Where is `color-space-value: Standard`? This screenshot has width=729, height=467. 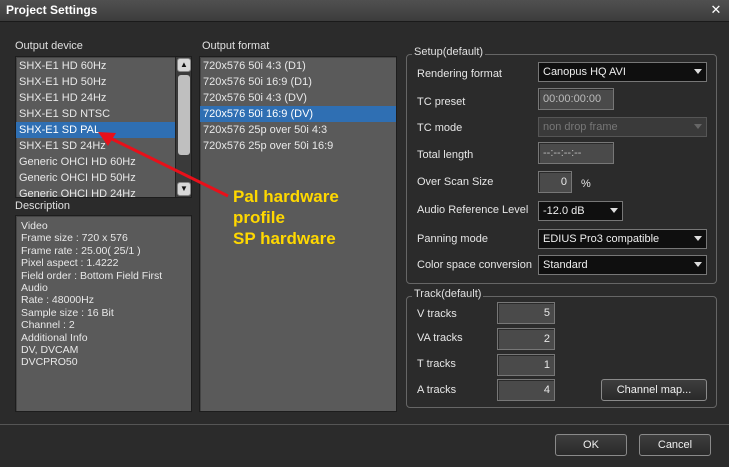 color-space-value: Standard is located at coordinates (565, 265).